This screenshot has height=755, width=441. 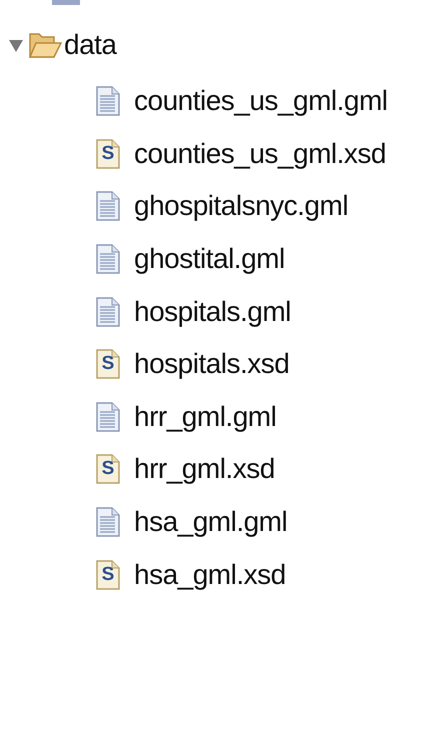 What do you see at coordinates (90, 45) in the screenshot?
I see `folder-label: data` at bounding box center [90, 45].